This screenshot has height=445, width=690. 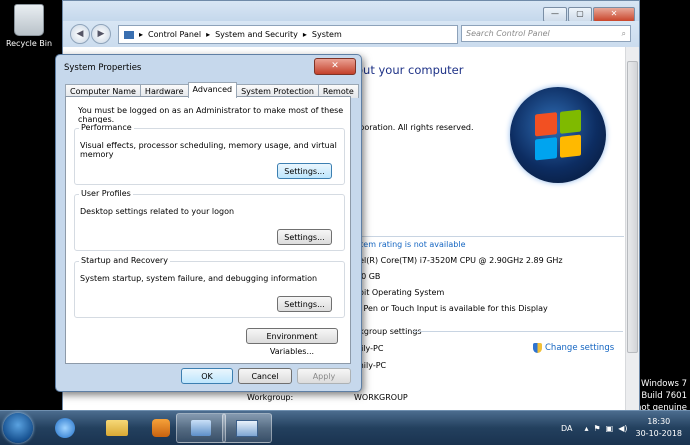 I want to click on network-icon: ▣, so click(x=610, y=428).